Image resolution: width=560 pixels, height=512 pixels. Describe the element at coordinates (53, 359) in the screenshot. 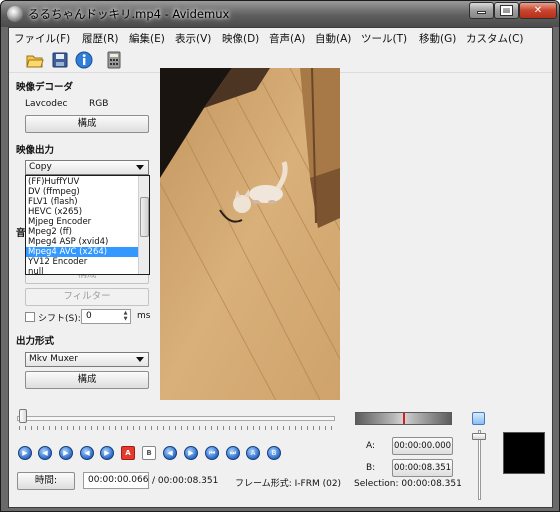

I see `output-format-selected: Mkv Muxer` at that location.